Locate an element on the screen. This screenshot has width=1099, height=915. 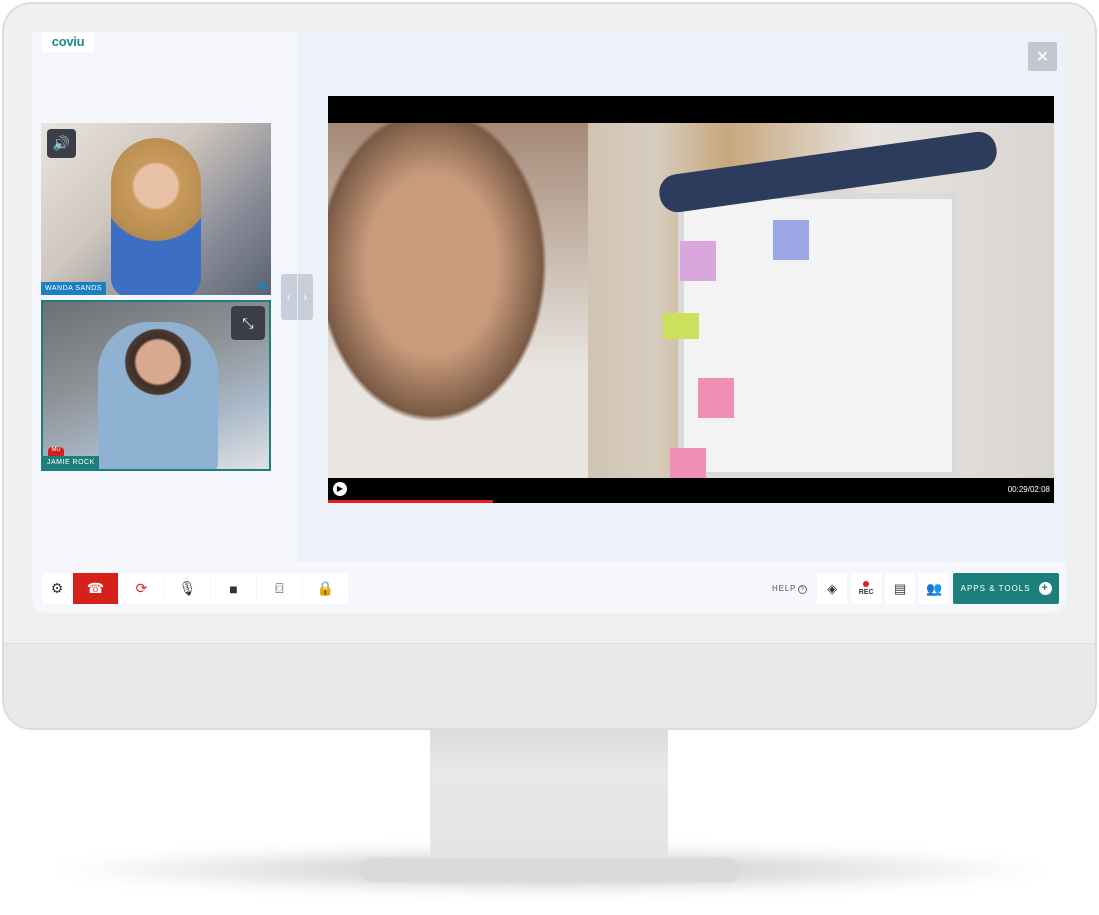
play-icon: ▶ is located at coordinates (340, 489).